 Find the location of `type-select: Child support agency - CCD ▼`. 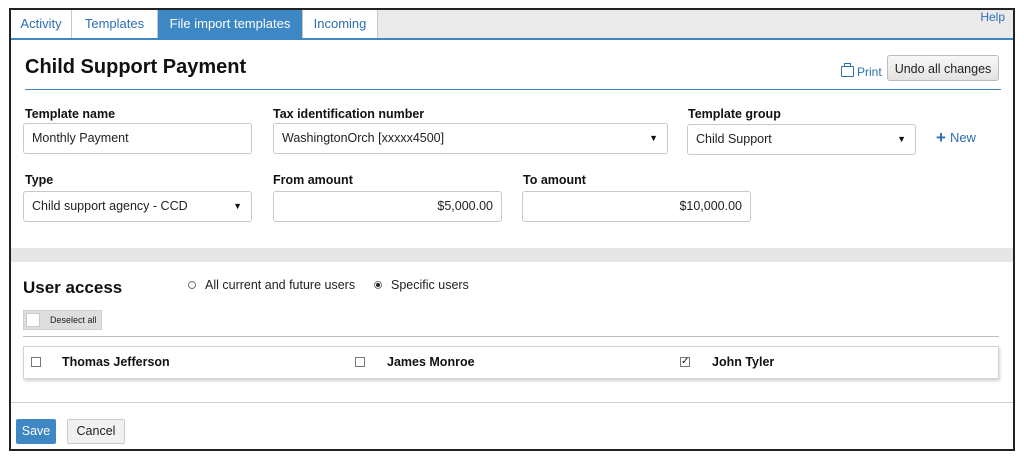

type-select: Child support agency - CCD ▼ is located at coordinates (137, 206).